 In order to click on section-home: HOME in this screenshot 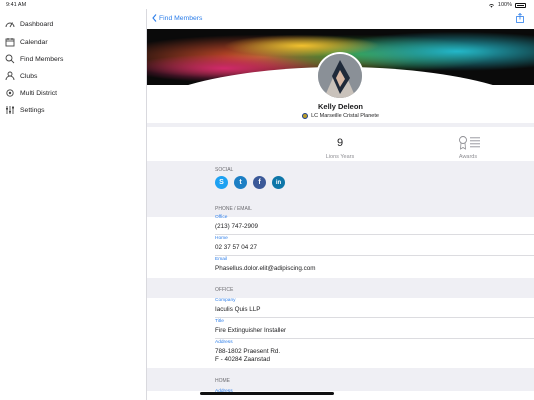, I will do `click(340, 379)`.